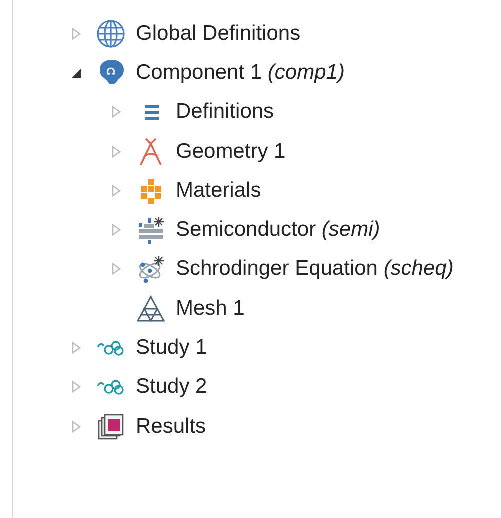 This screenshot has width=501, height=518. I want to click on tree-item-label: Study 1, so click(172, 348).